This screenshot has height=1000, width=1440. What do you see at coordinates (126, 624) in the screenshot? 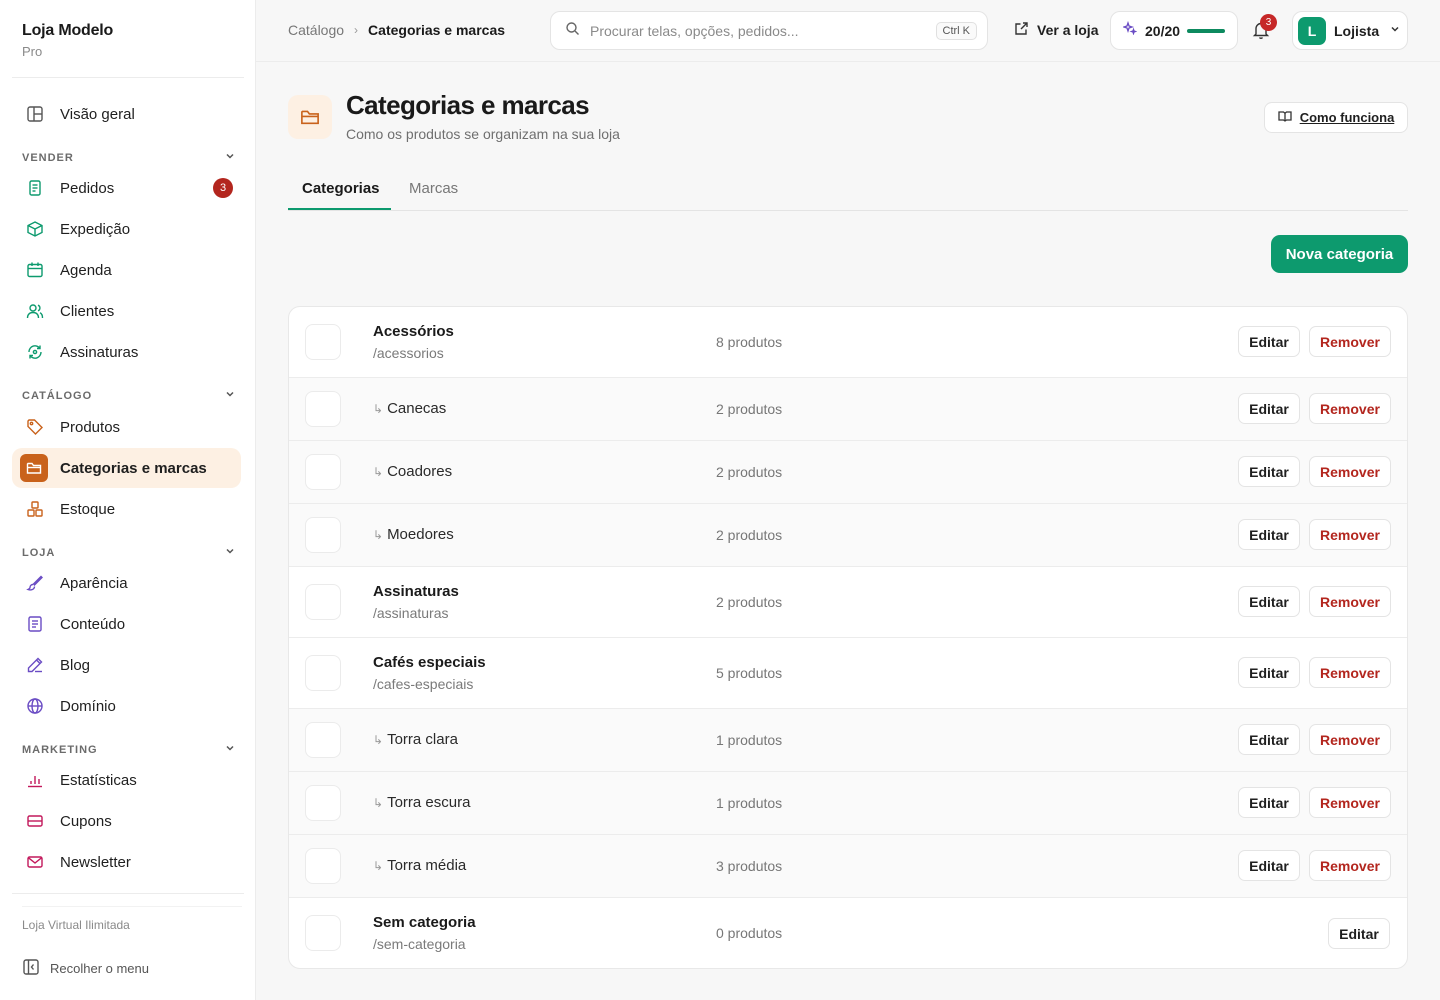
I see `sidebar-item-content: Conteúdo` at bounding box center [126, 624].